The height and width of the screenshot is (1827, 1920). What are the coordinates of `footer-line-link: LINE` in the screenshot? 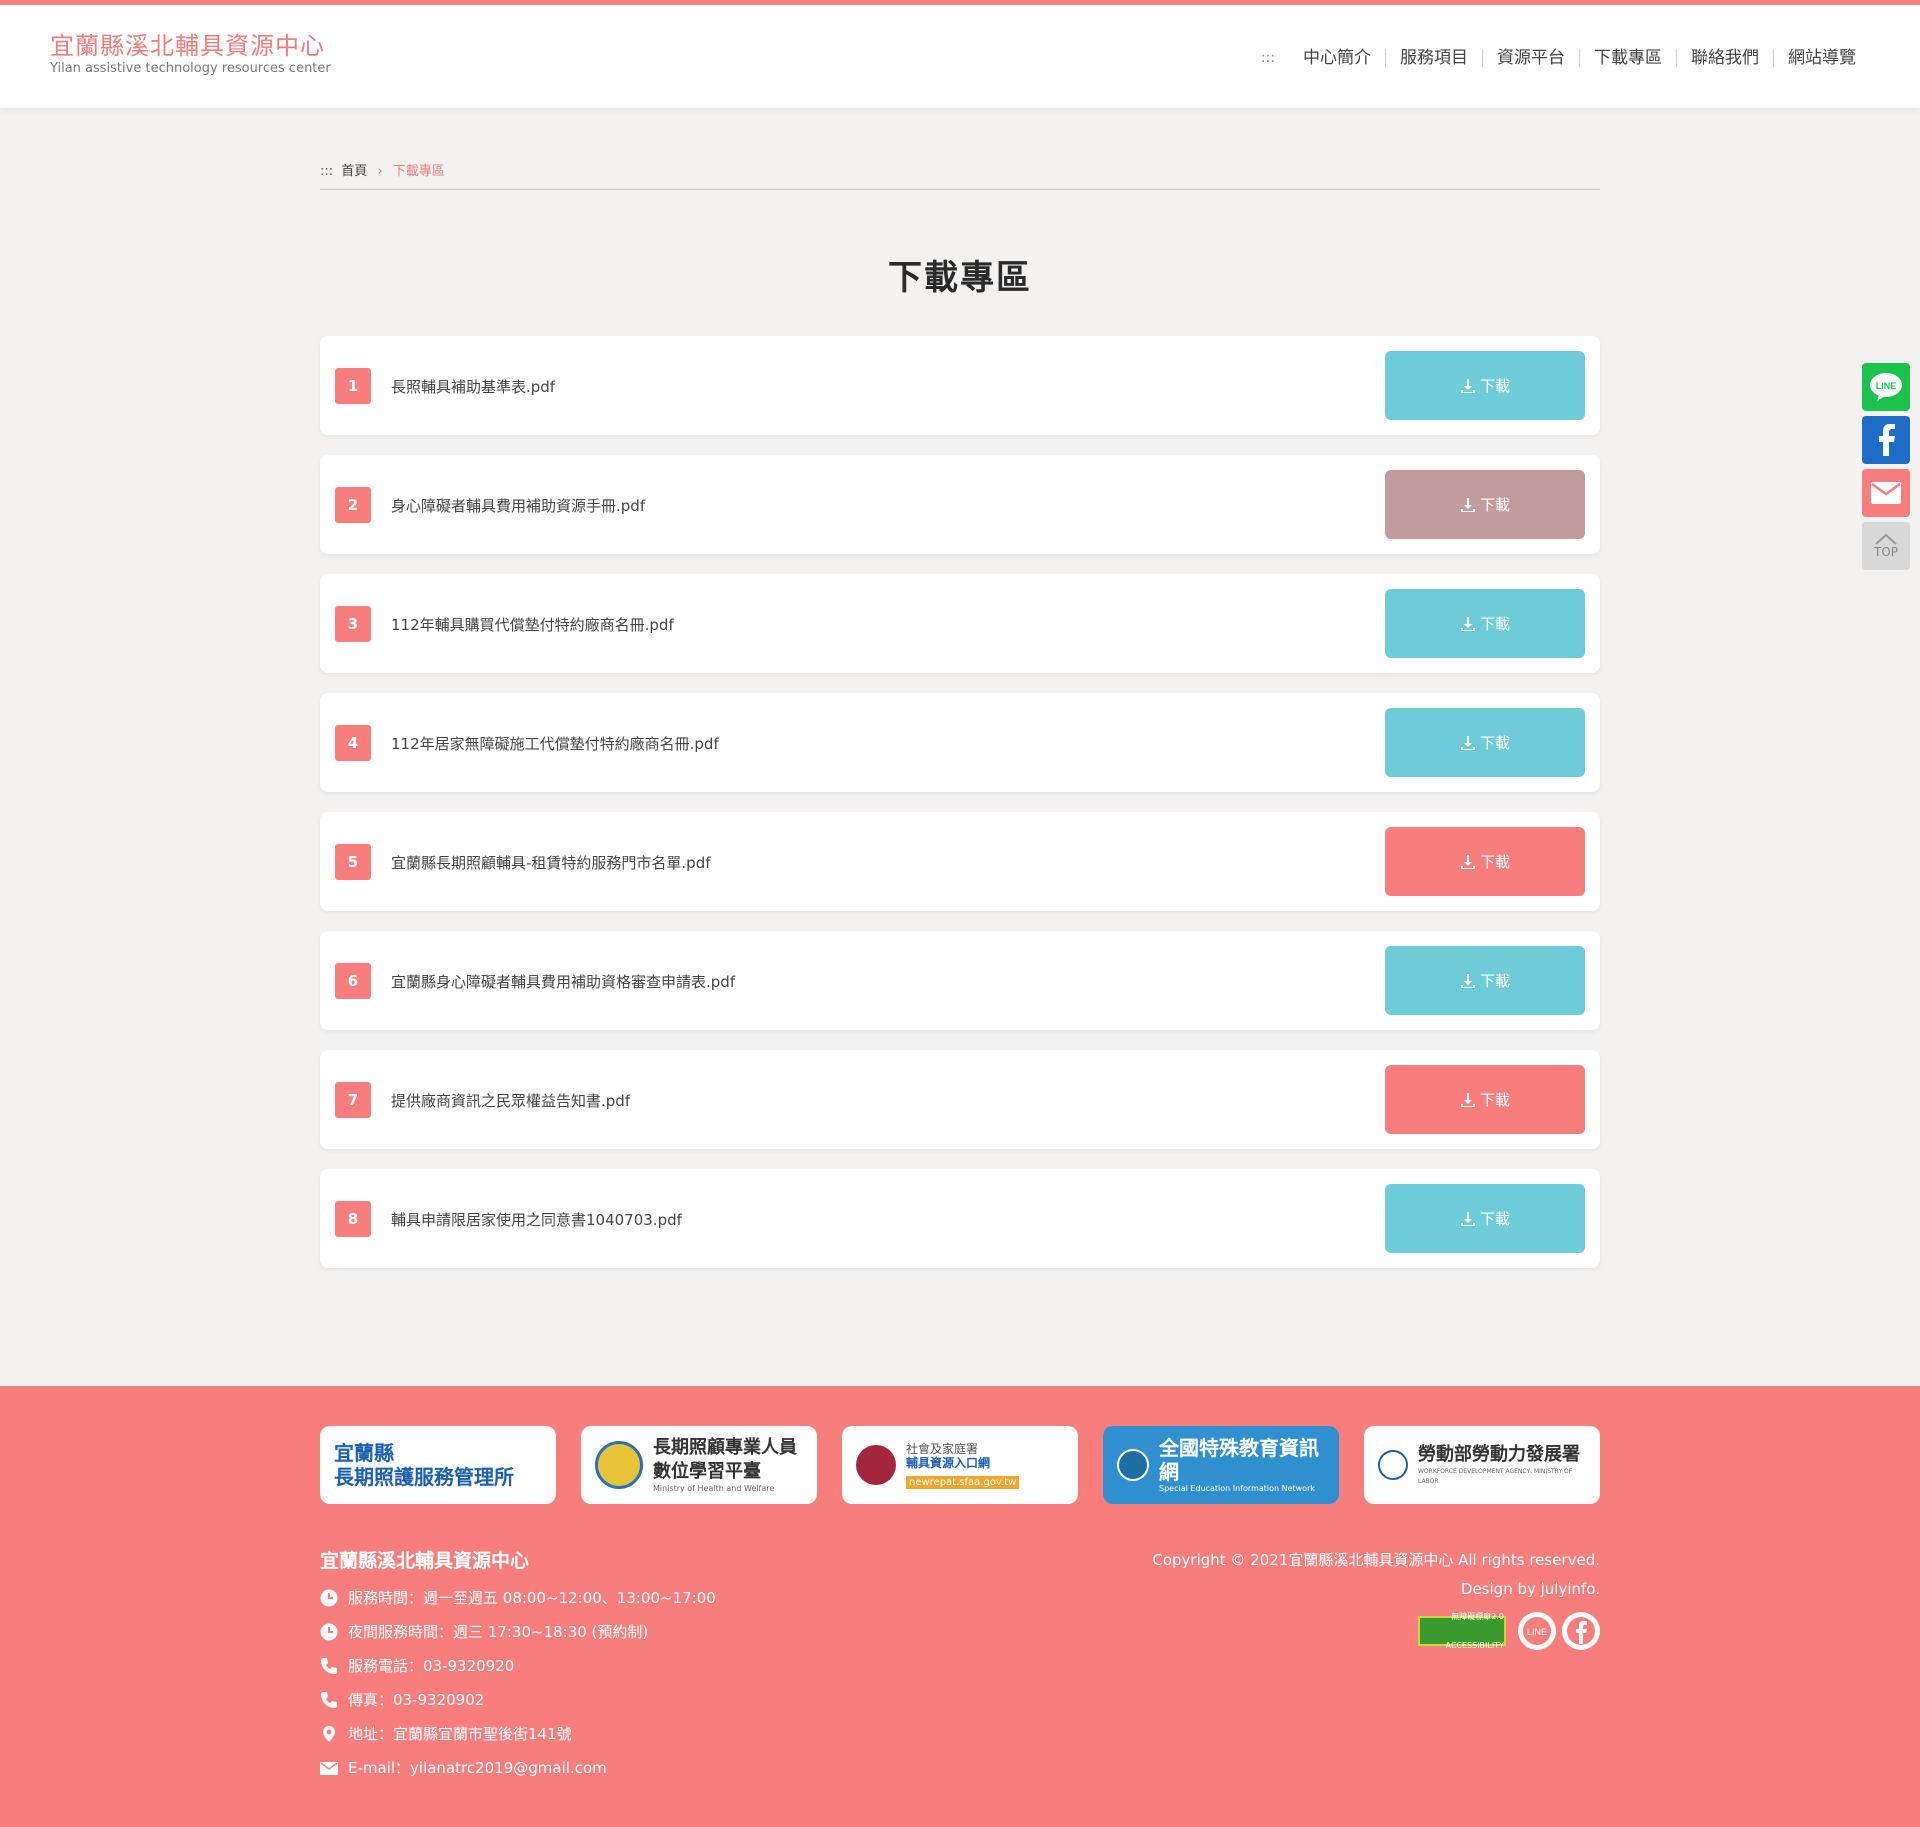 It's located at (1537, 1631).